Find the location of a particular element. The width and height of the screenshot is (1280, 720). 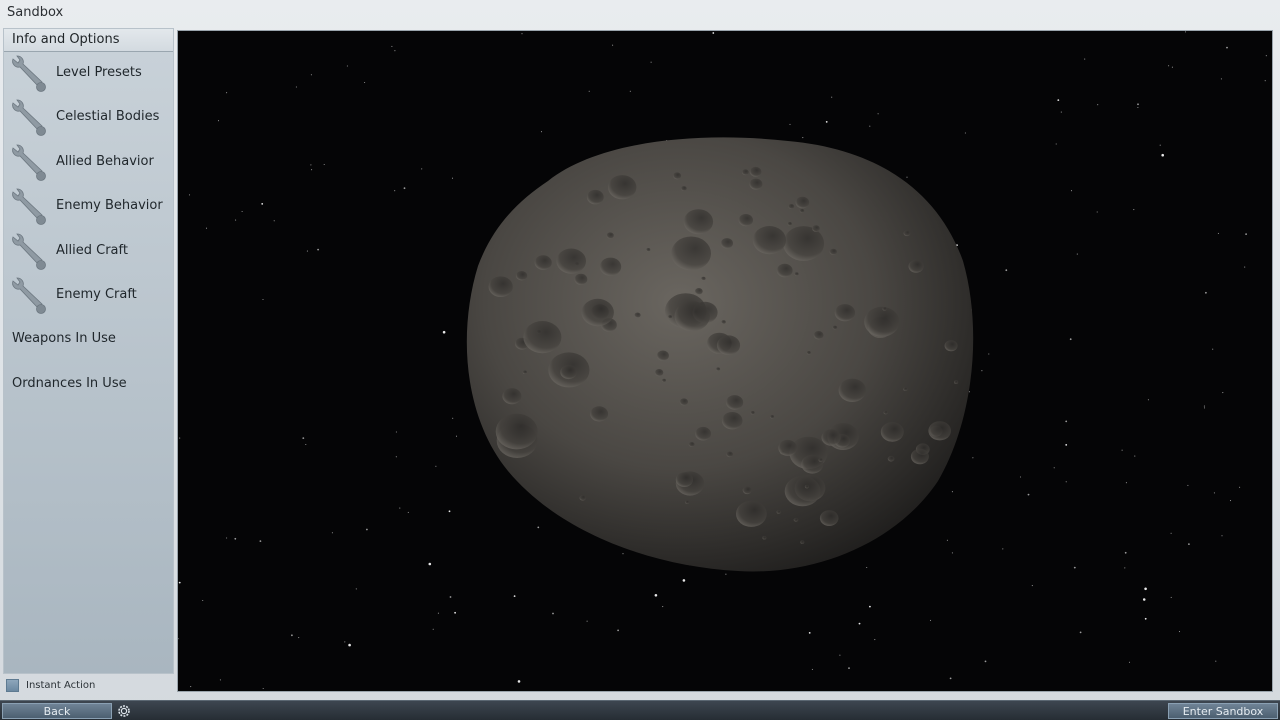

sidebar-item-ordnances-in-use: Ordnances In Use is located at coordinates (88, 385).